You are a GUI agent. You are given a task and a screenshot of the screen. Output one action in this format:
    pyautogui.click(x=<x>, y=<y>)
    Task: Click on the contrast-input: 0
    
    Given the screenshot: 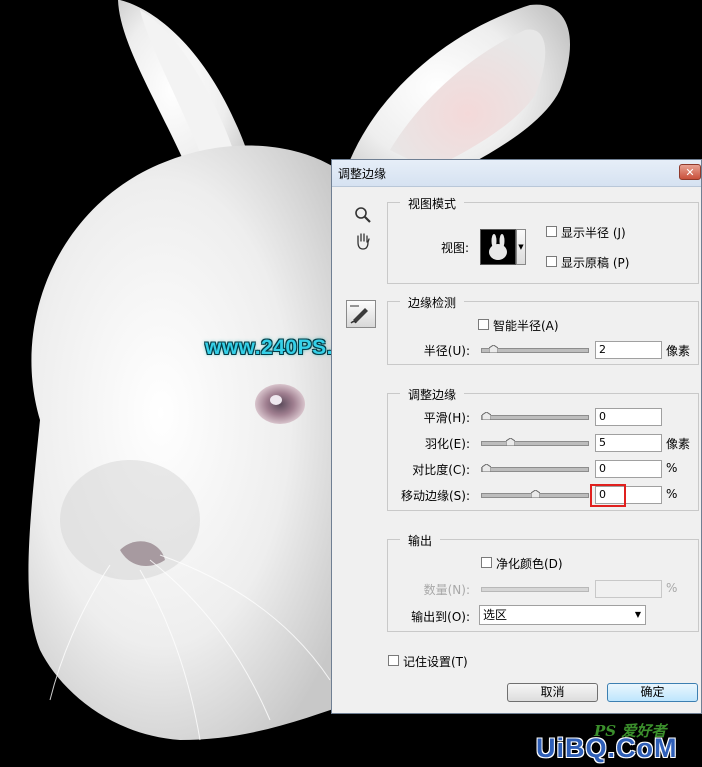 What is the action you would take?
    pyautogui.click(x=628, y=469)
    